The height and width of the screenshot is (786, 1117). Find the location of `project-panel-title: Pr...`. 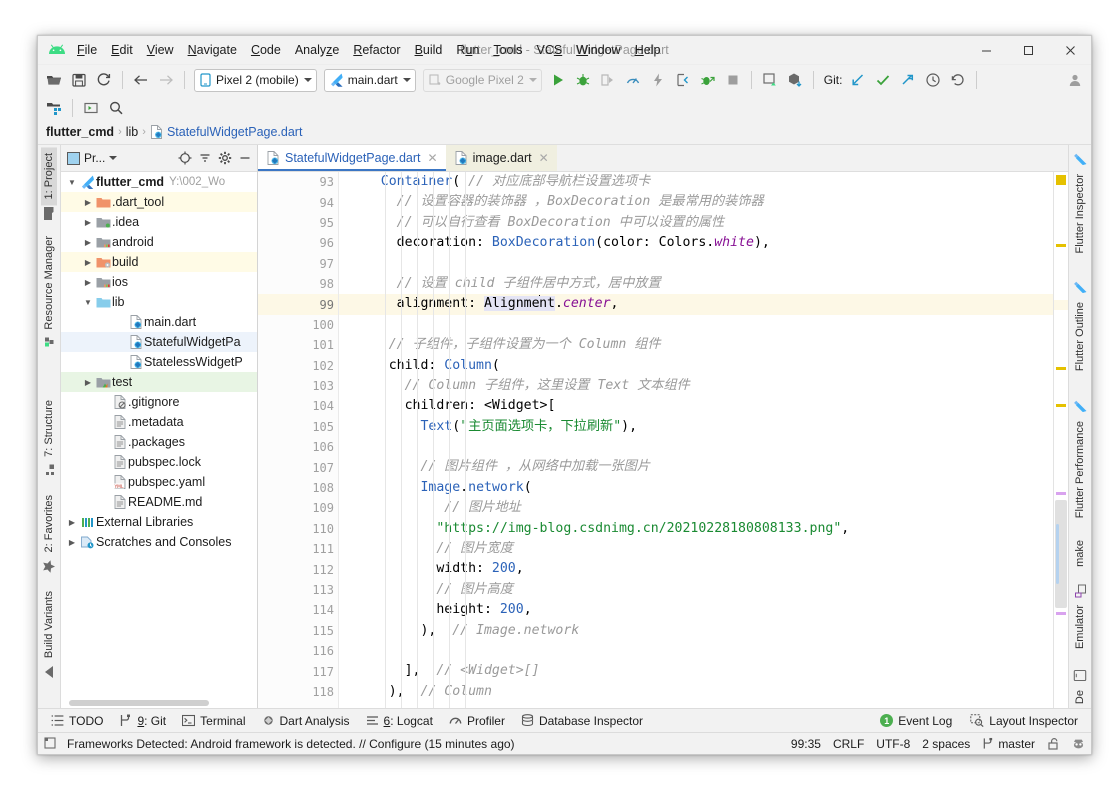

project-panel-title: Pr... is located at coordinates (92, 158).